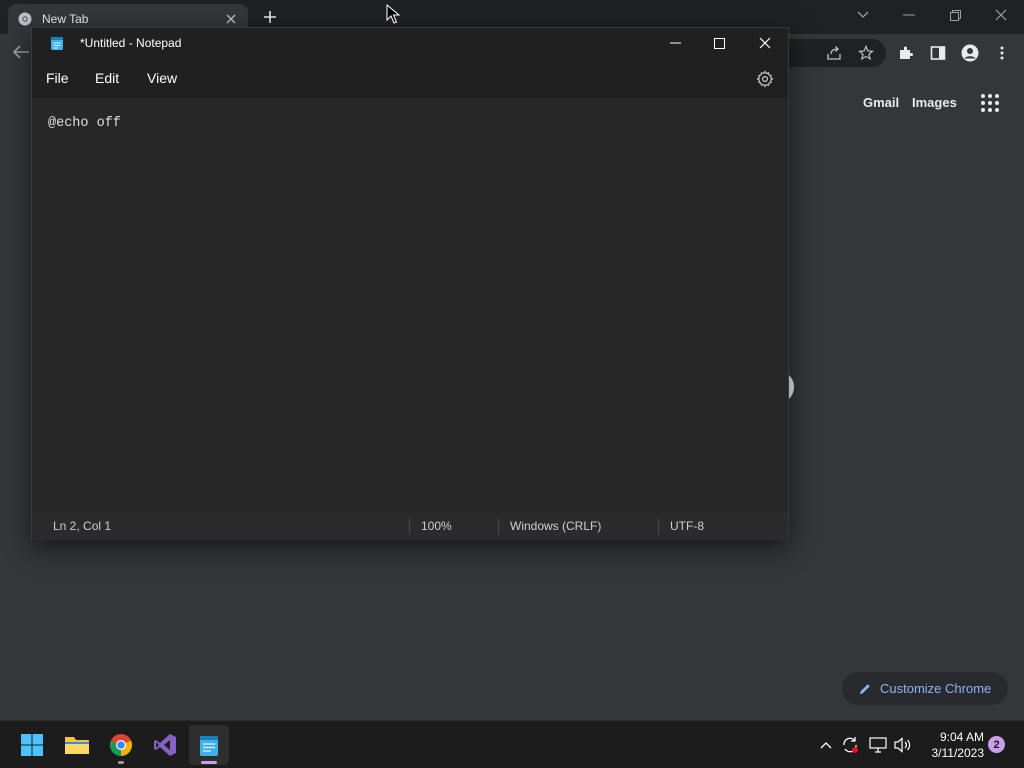 Image resolution: width=1024 pixels, height=768 pixels. What do you see at coordinates (881, 102) in the screenshot?
I see `gmail-link: Gmail` at bounding box center [881, 102].